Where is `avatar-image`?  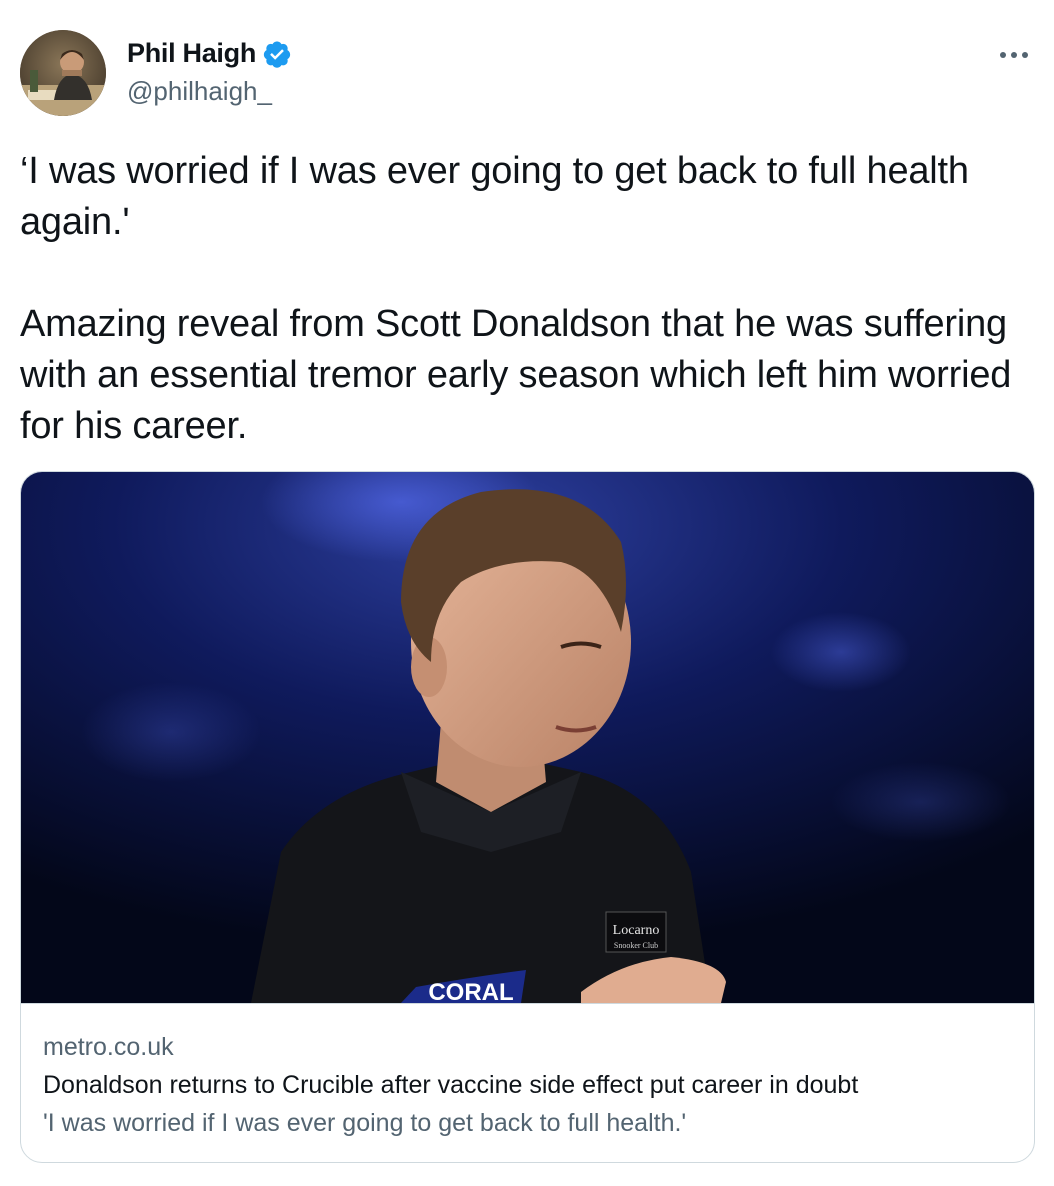
avatar-image is located at coordinates (63, 73).